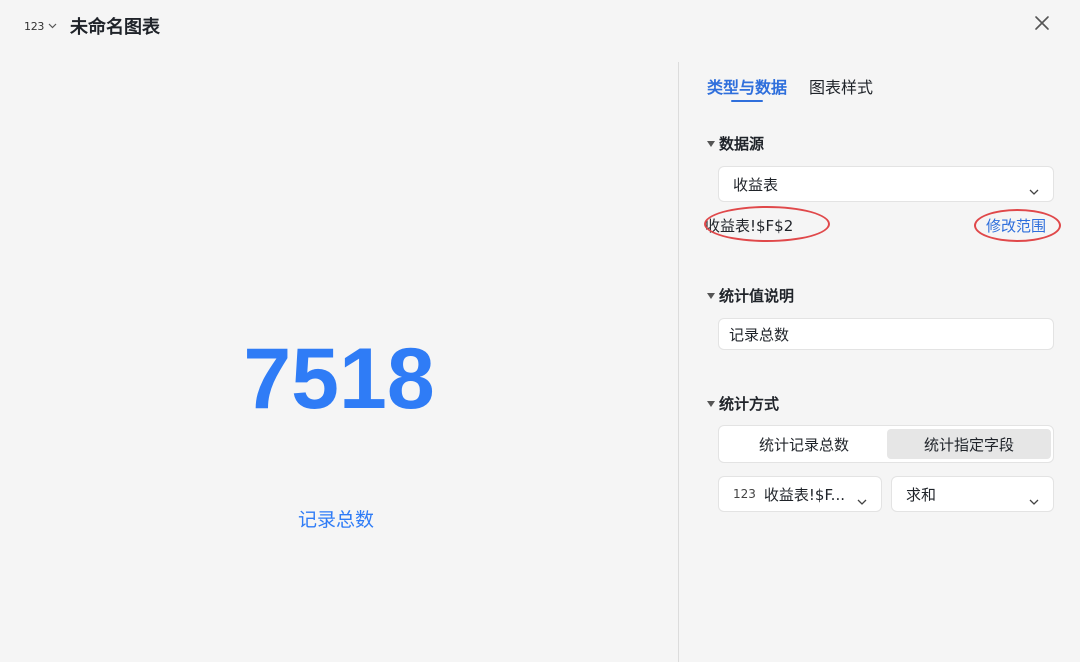 This screenshot has height=662, width=1080. What do you see at coordinates (759, 334) in the screenshot?
I see `stat-description-value: 记录总数` at bounding box center [759, 334].